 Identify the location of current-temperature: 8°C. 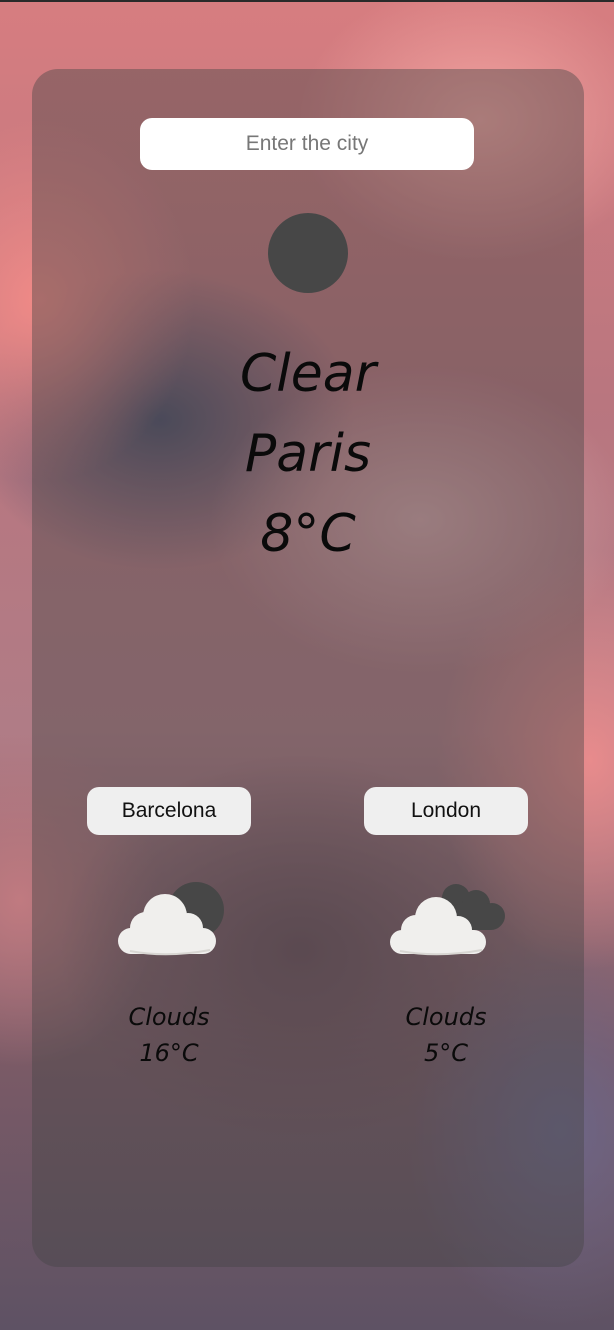
(308, 534).